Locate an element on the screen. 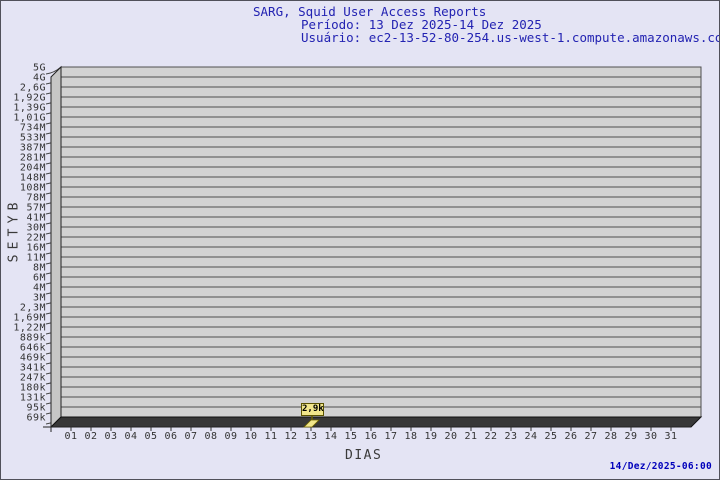 This screenshot has width=720, height=480. x-axis-title: DIAS is located at coordinates (364, 455).